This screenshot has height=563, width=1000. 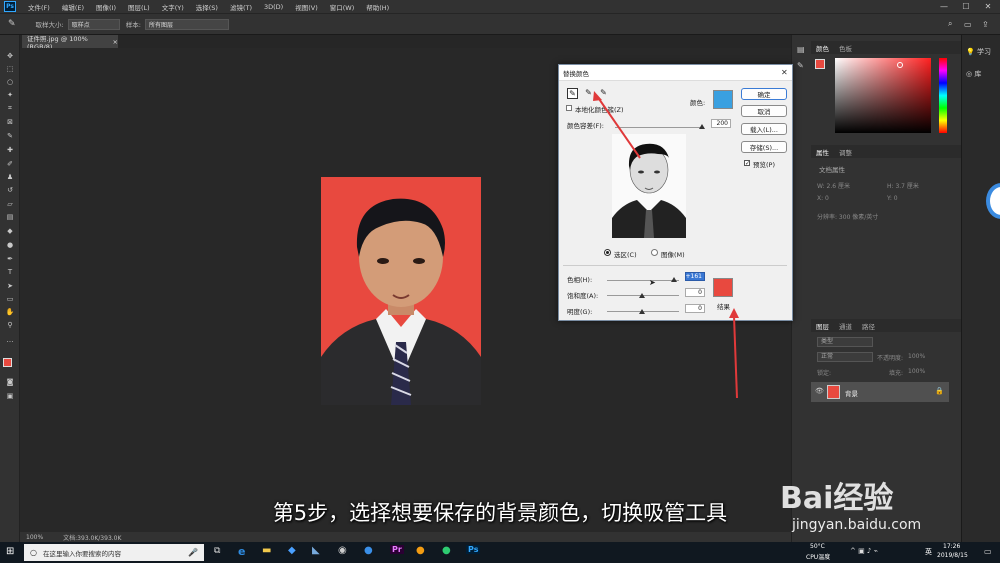 I want to click on tab-layers: 图层, so click(x=822, y=326).